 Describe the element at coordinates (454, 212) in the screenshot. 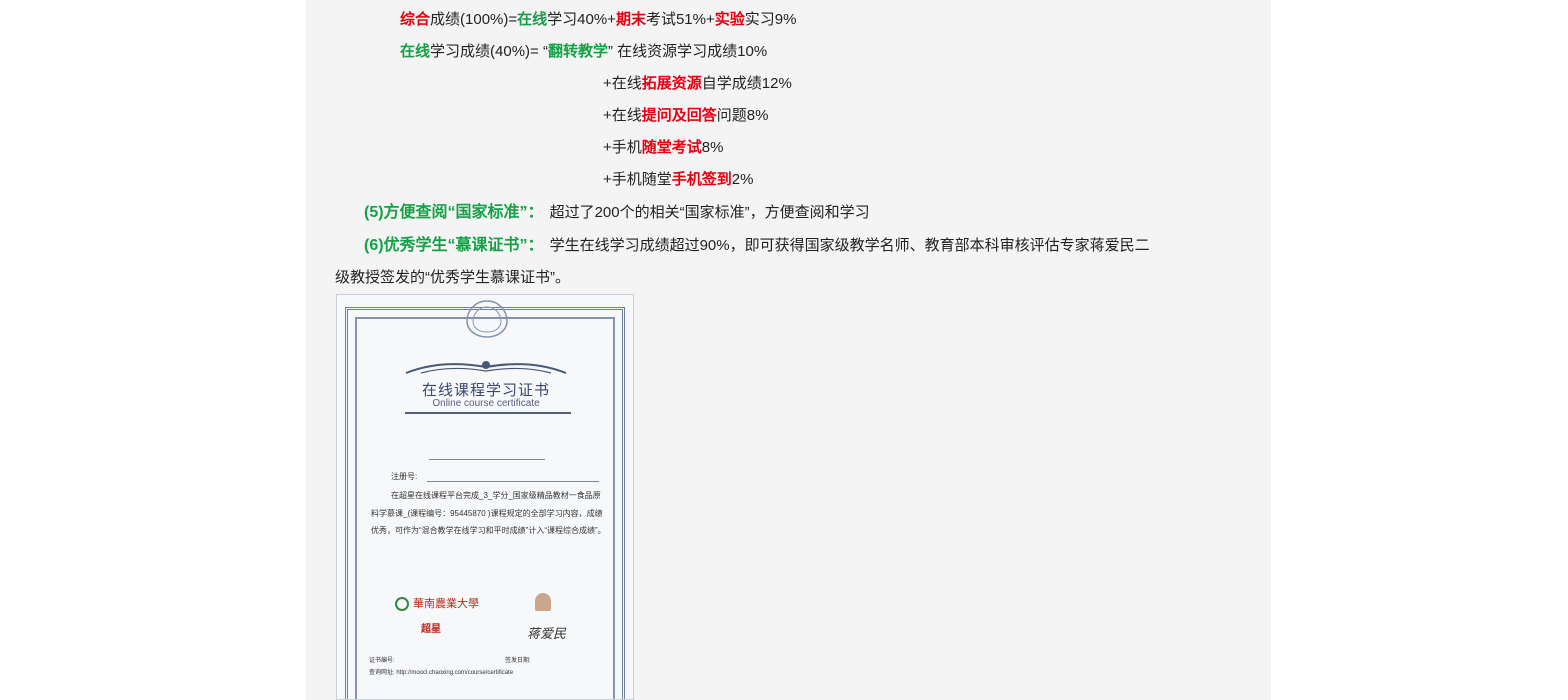

I see `section-heading: (5)方便查阅“国家标准”：` at that location.